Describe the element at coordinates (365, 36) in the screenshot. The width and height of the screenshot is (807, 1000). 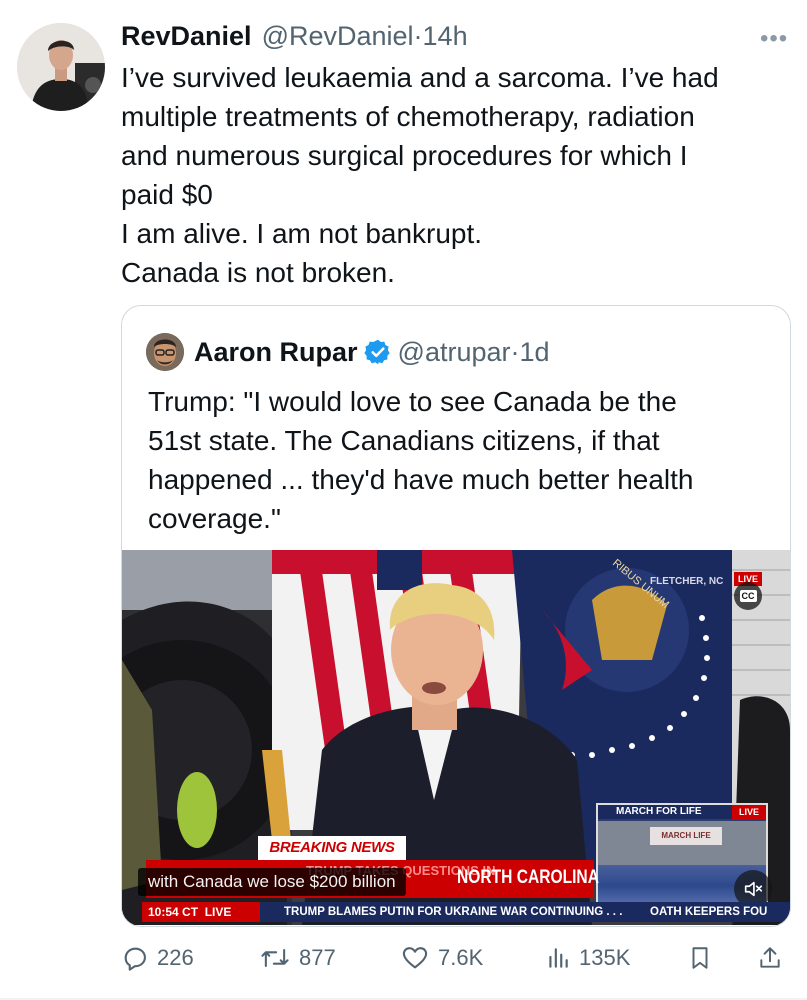
I see `author-handle: @RevDaniel·14h` at that location.